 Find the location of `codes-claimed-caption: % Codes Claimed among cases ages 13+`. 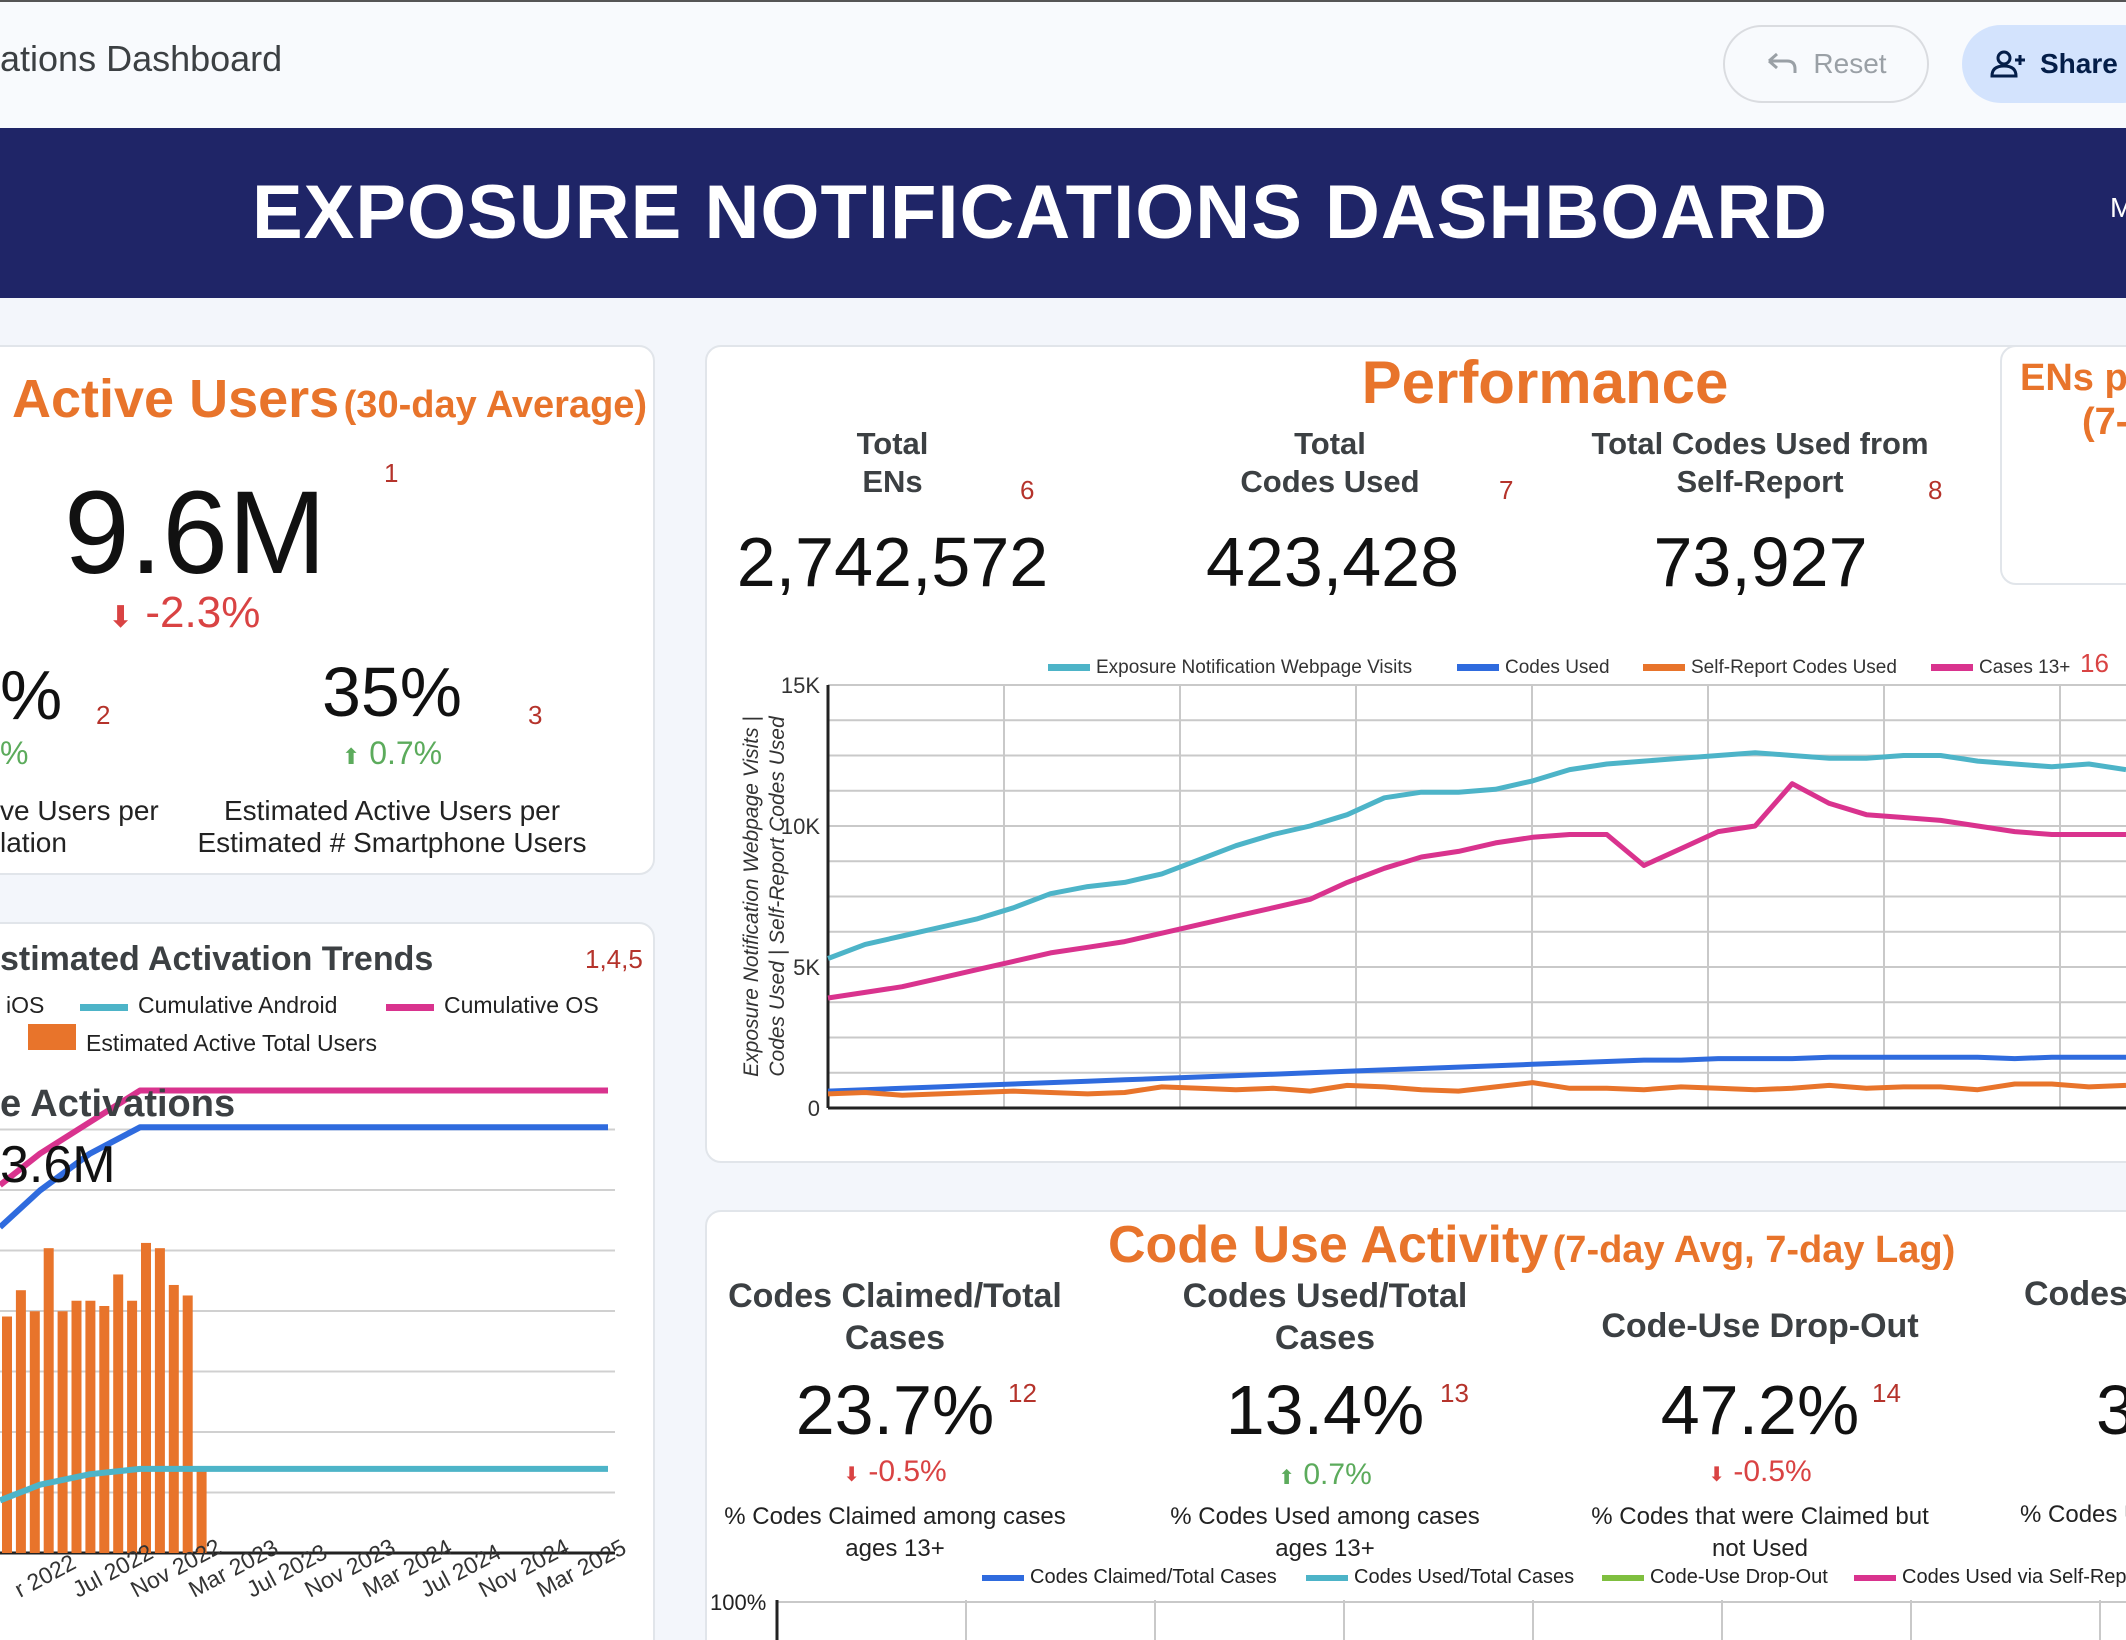

codes-claimed-caption: % Codes Claimed among cases ages 13+ is located at coordinates (895, 1533).